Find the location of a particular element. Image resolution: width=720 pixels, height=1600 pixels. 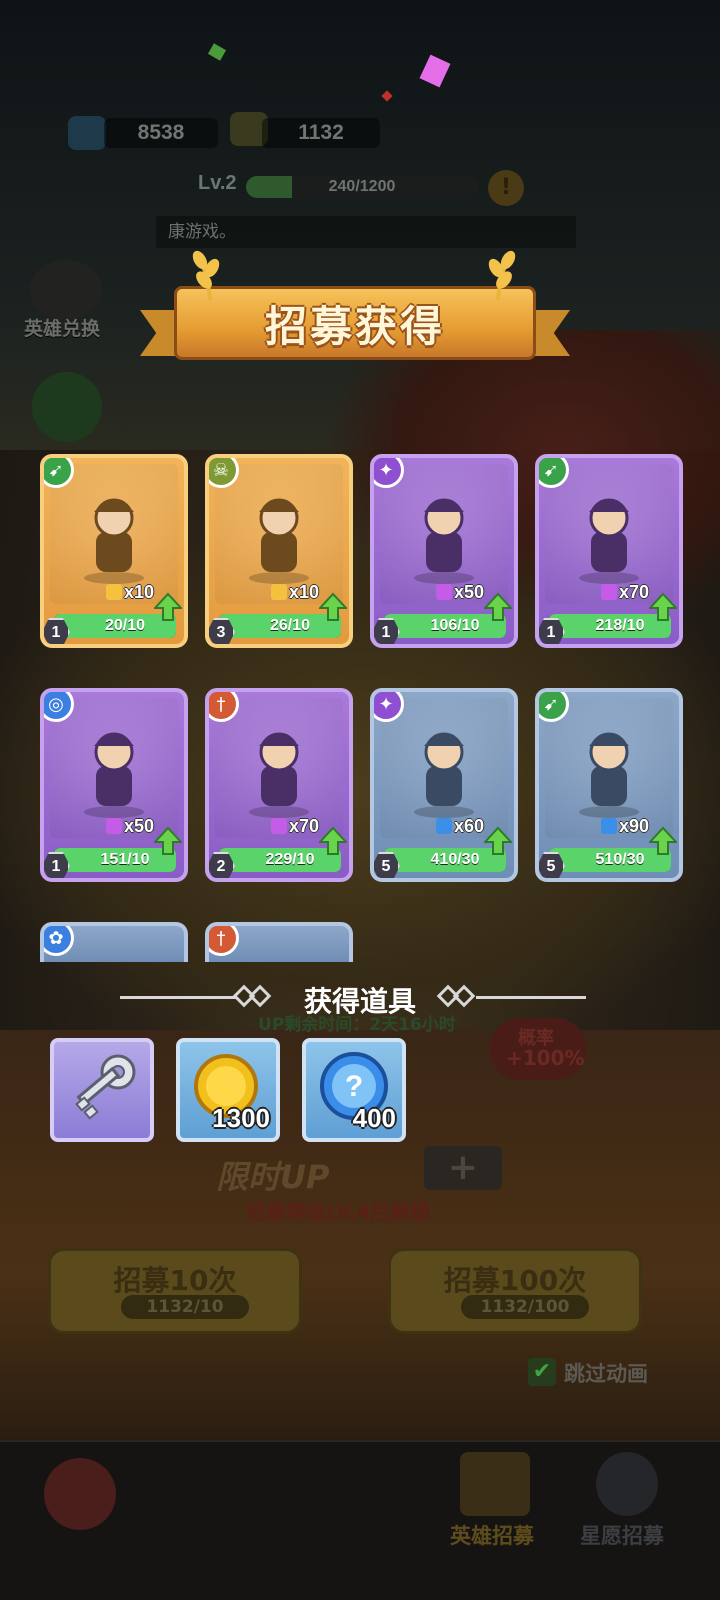

ticket-counter: 1132 is located at coordinates (321, 133).